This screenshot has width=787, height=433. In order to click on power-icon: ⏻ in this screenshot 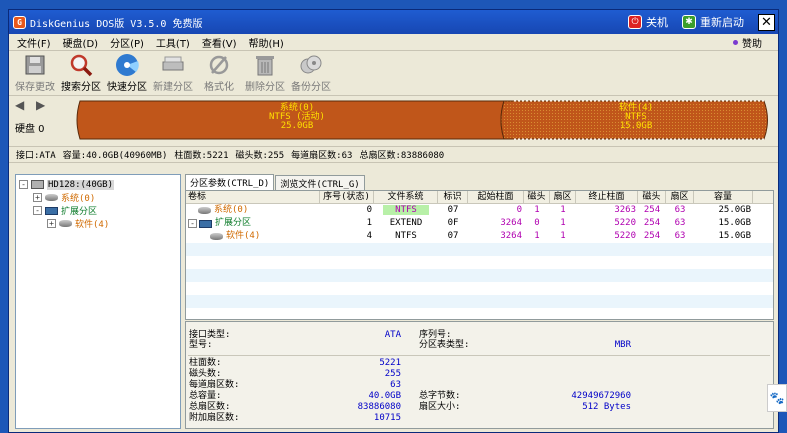, I will do `click(635, 22)`.